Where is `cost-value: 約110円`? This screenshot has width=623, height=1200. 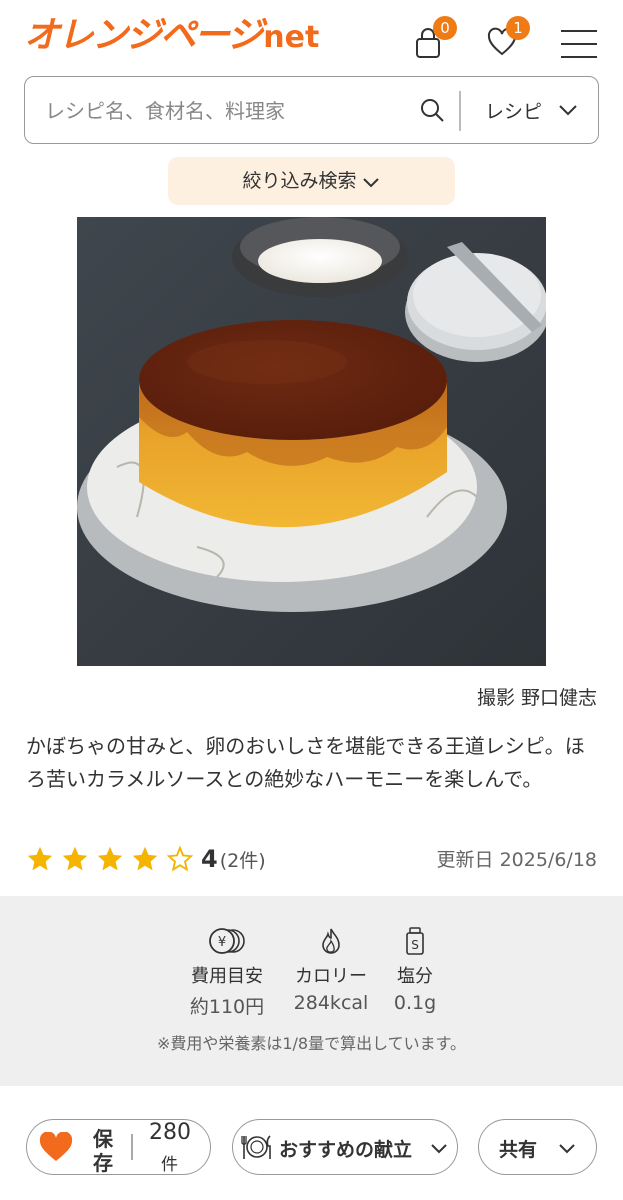 cost-value: 約110円 is located at coordinates (227, 1007).